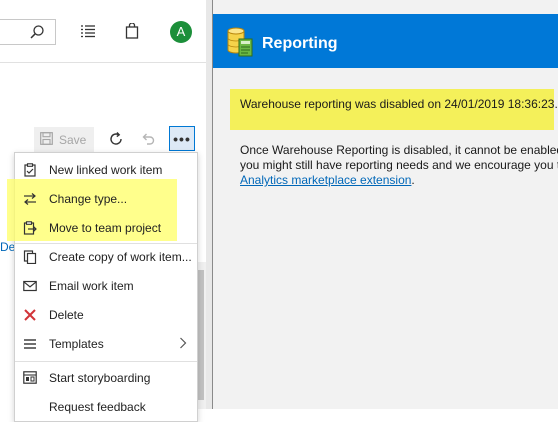 Image resolution: width=558 pixels, height=422 pixels. What do you see at coordinates (106, 343) in the screenshot?
I see `menu-item-templates: Templates` at bounding box center [106, 343].